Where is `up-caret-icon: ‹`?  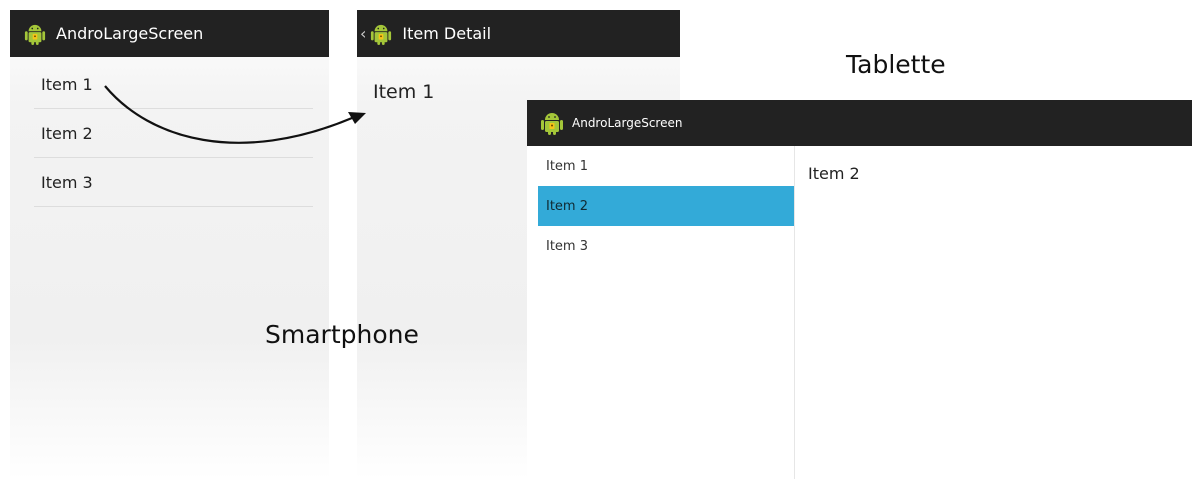
up-caret-icon: ‹ is located at coordinates (363, 33).